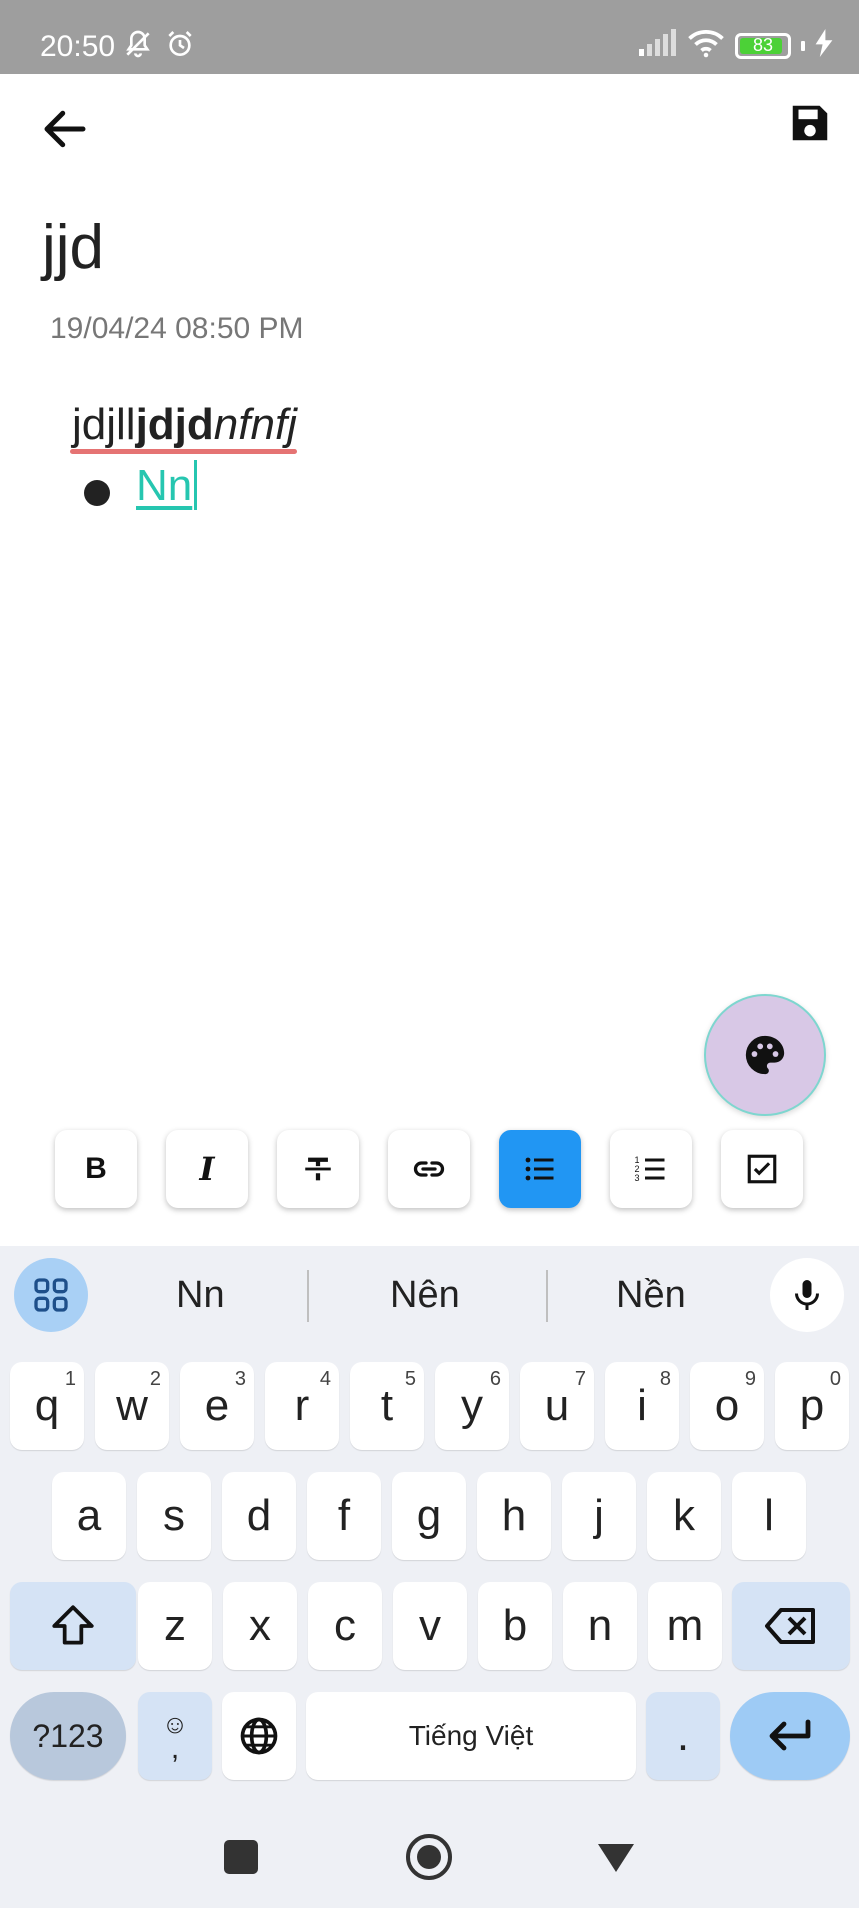 Image resolution: width=859 pixels, height=1908 pixels. I want to click on italic-button: I, so click(207, 1169).